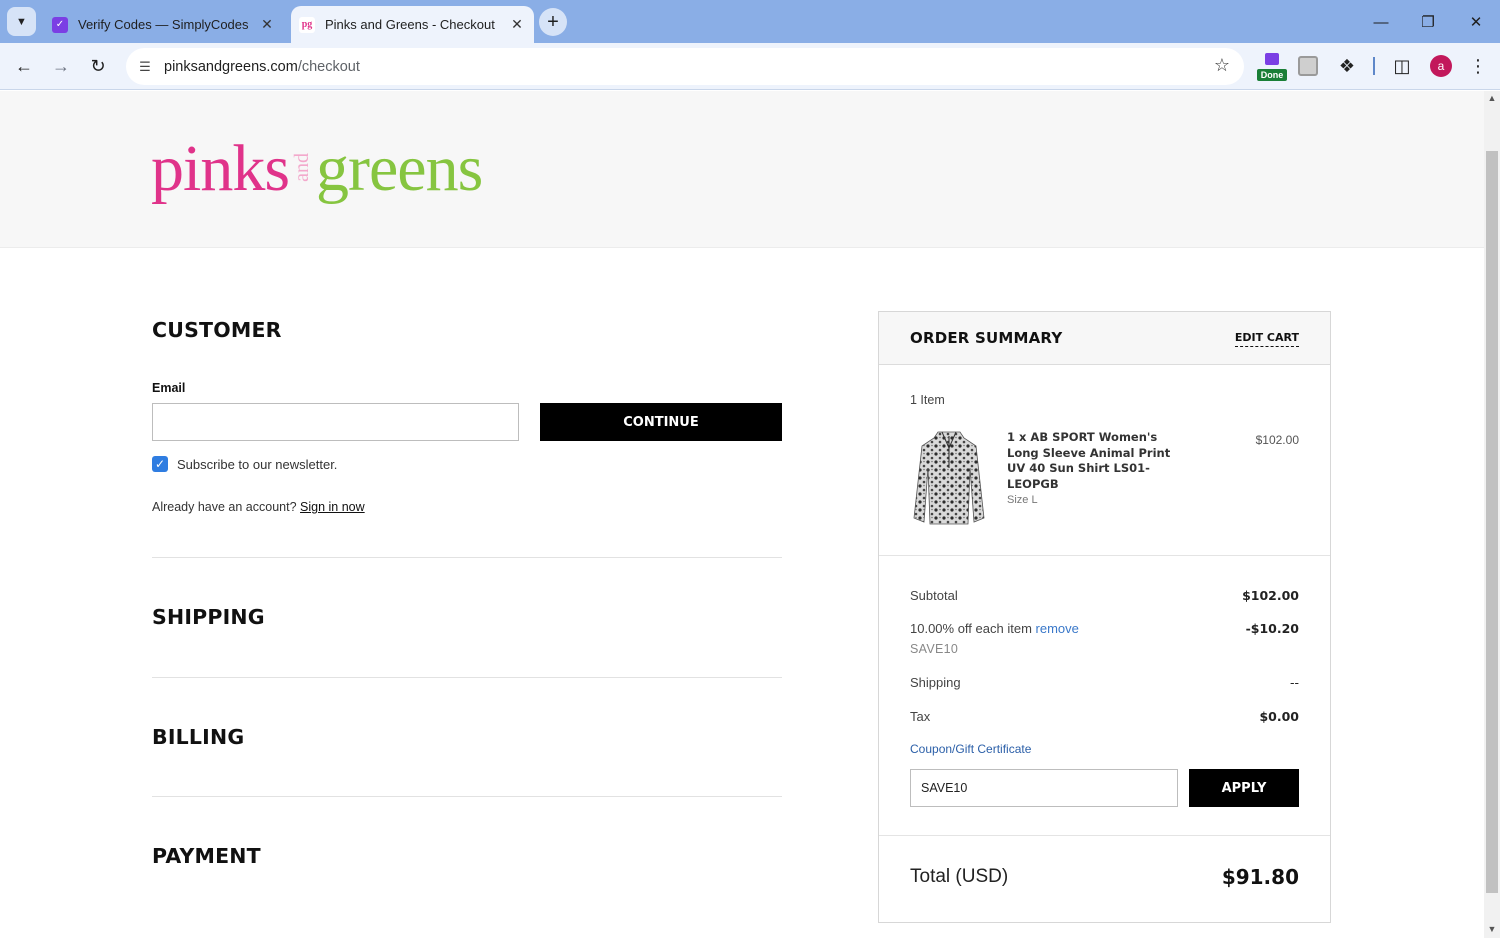 The width and height of the screenshot is (1500, 938). I want to click on address-bar: ☰ pinksandgreens.com/checkout ☆, so click(685, 66).